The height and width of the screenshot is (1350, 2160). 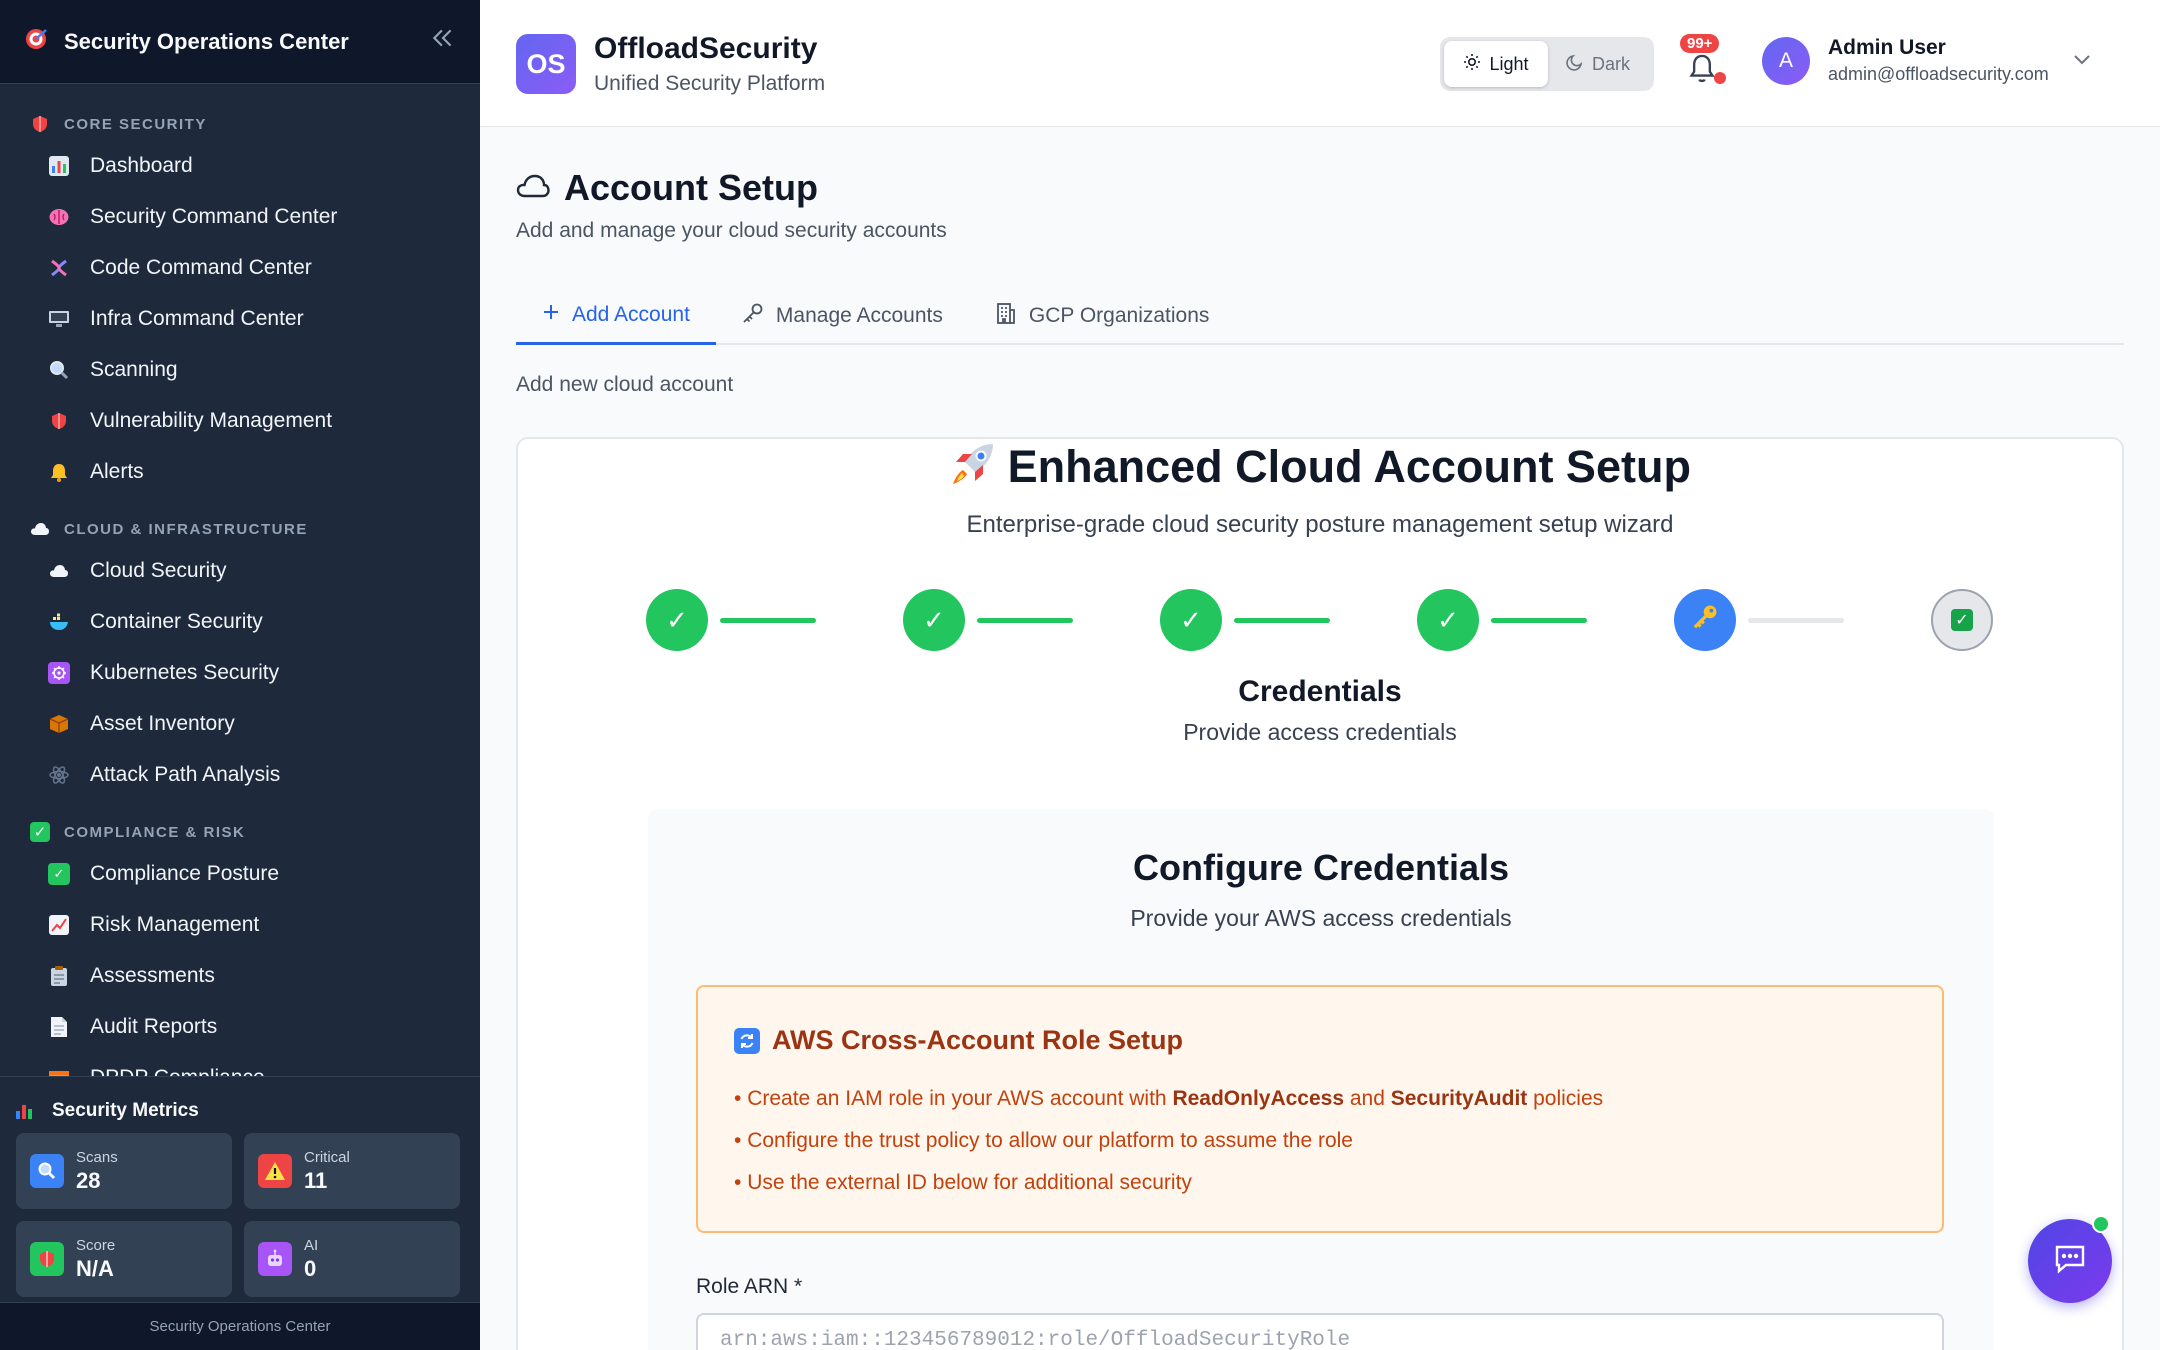 What do you see at coordinates (1575, 64) in the screenshot?
I see `moon-icon` at bounding box center [1575, 64].